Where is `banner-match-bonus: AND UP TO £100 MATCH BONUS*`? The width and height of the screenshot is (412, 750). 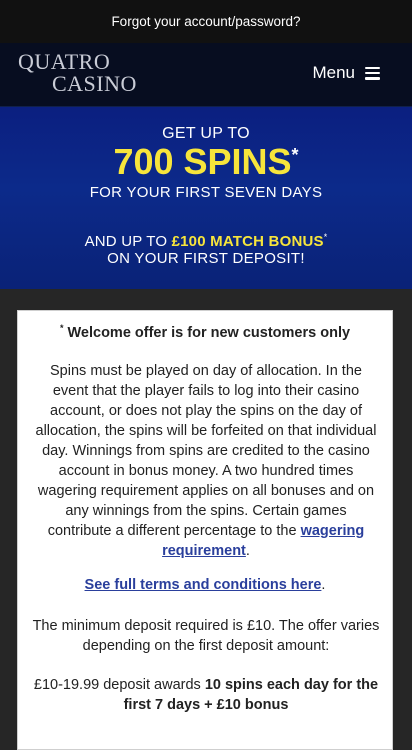 banner-match-bonus: AND UP TO £100 MATCH BONUS* is located at coordinates (206, 241).